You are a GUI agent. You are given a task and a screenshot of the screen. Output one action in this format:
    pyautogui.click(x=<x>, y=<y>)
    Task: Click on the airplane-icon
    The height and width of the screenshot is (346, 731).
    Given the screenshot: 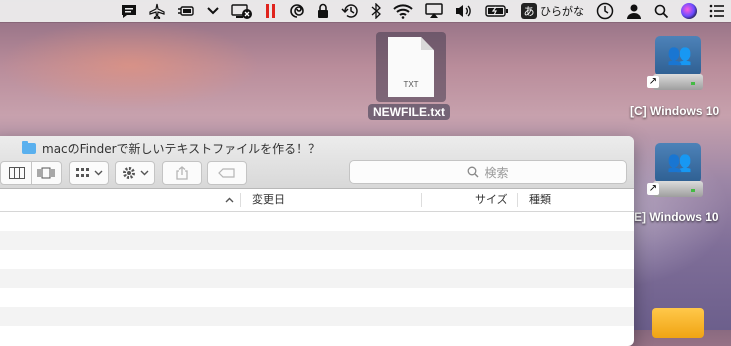 What is the action you would take?
    pyautogui.click(x=157, y=11)
    